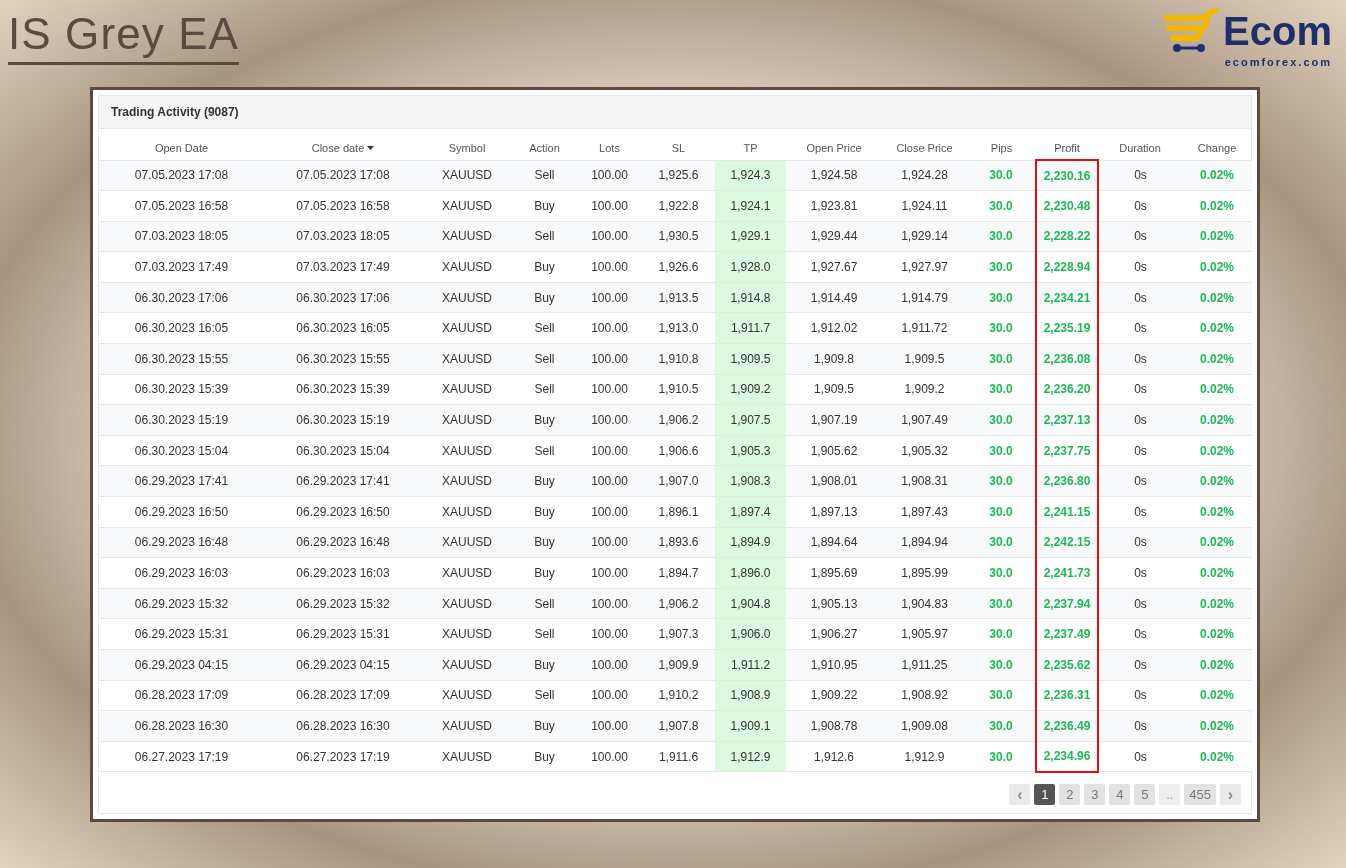 The height and width of the screenshot is (868, 1346). What do you see at coordinates (750, 573) in the screenshot?
I see `table-cell: 1,896.0` at bounding box center [750, 573].